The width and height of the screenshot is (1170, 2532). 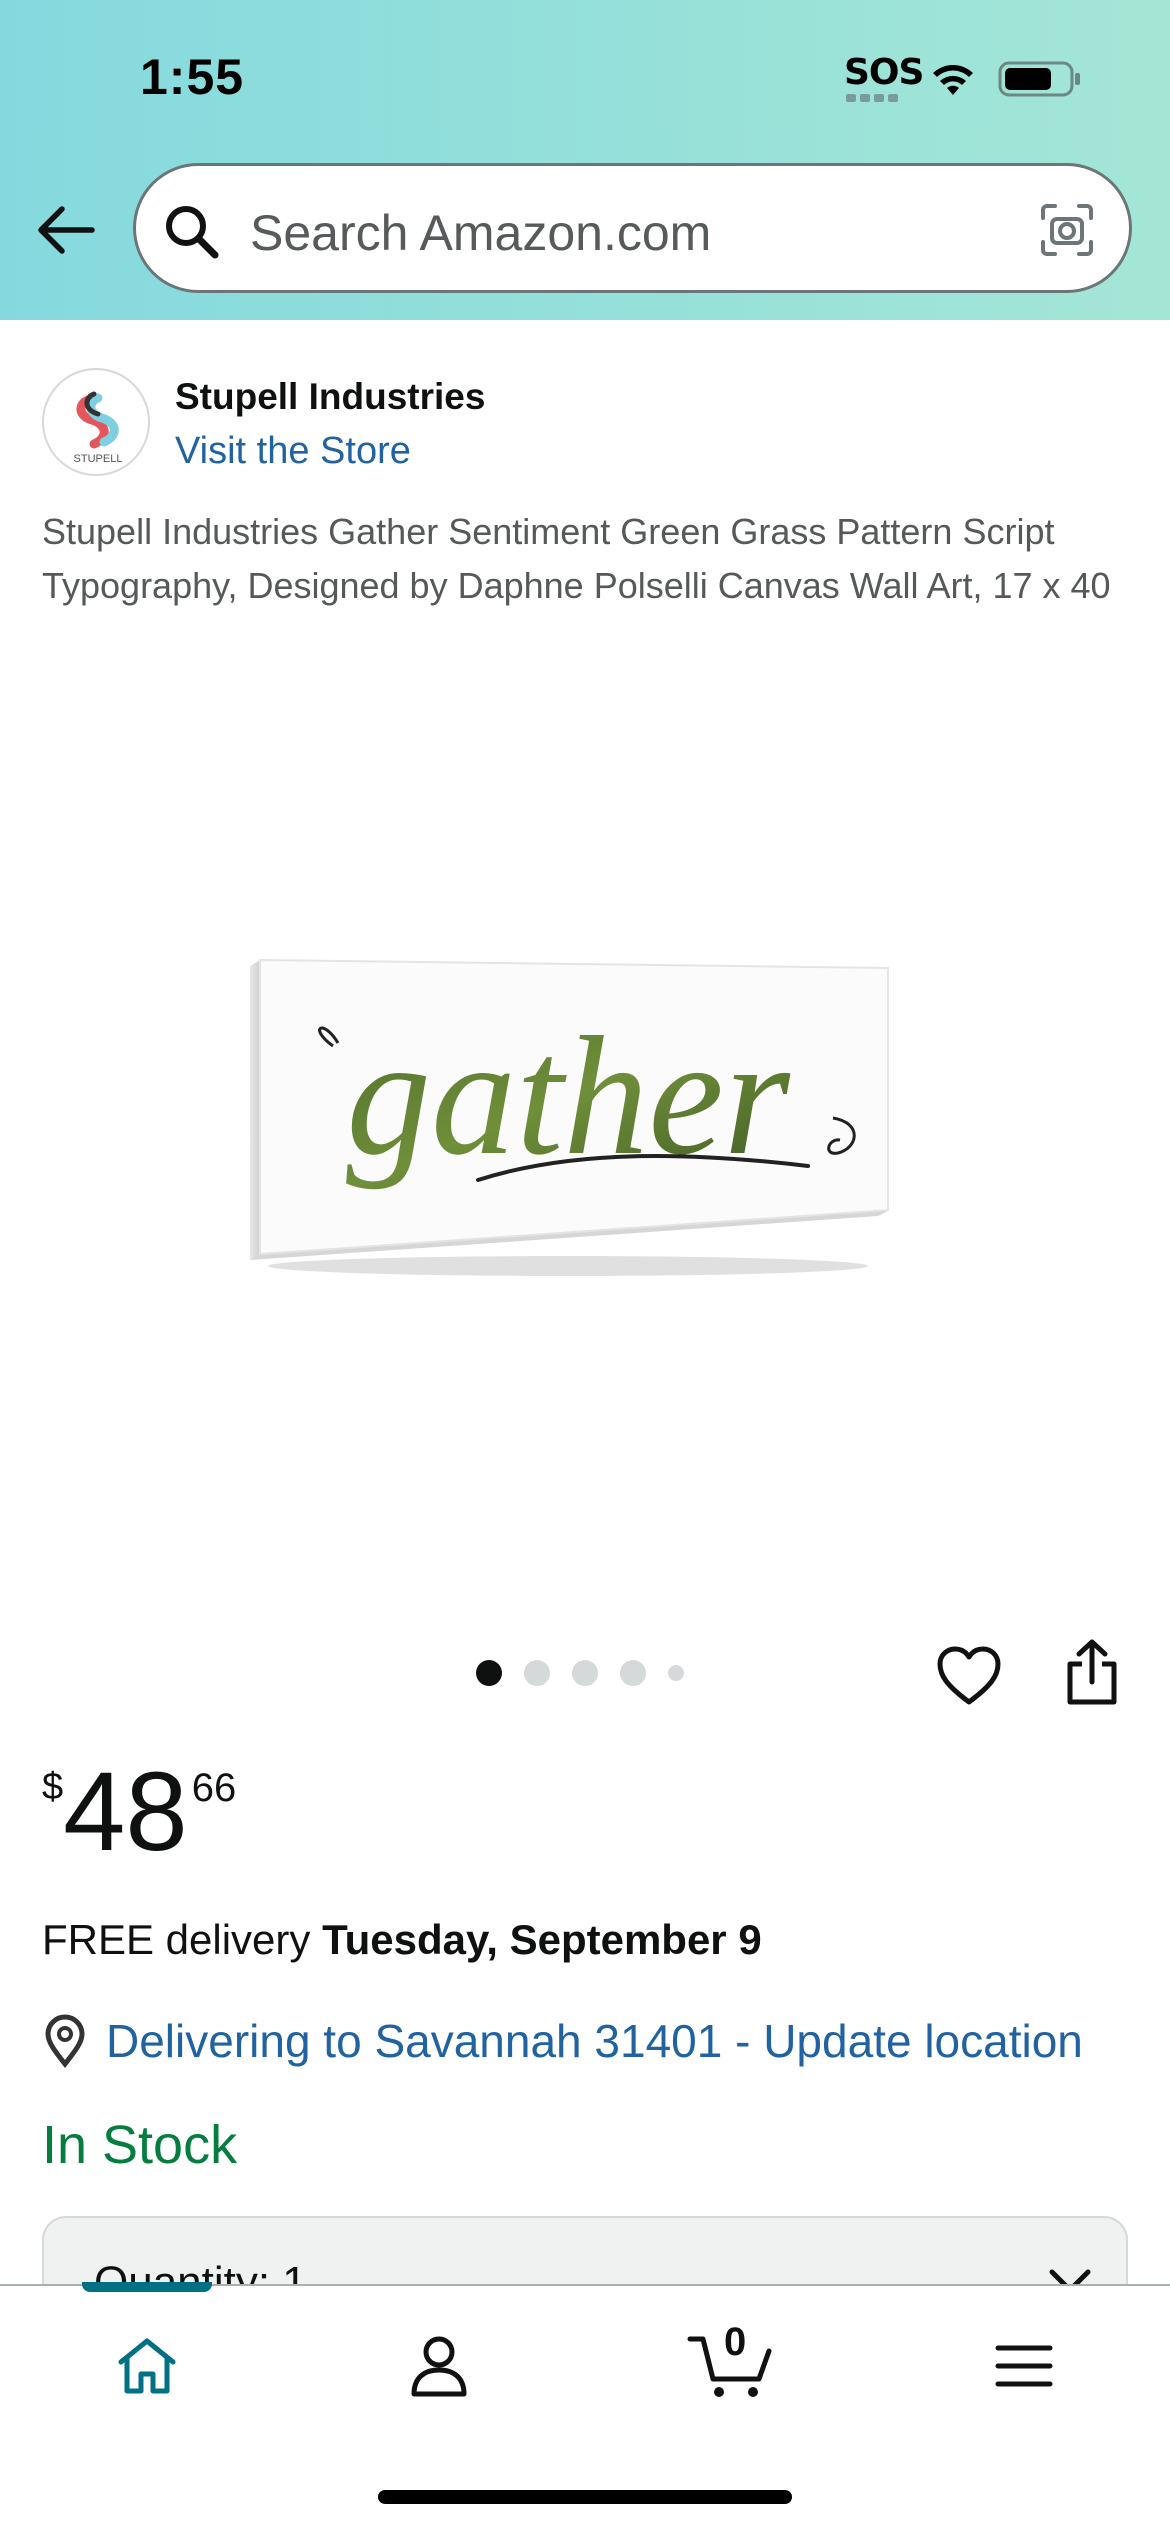 What do you see at coordinates (542, 1939) in the screenshot?
I see `delivery-date: Tuesday, September 9` at bounding box center [542, 1939].